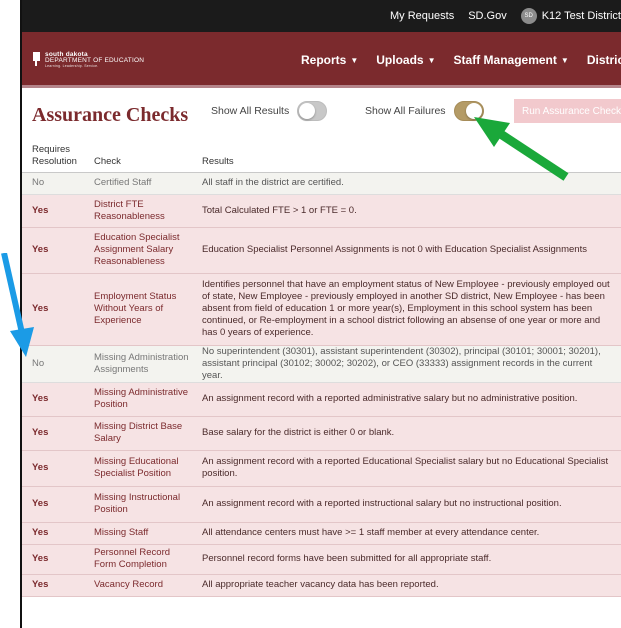  Describe the element at coordinates (55, 183) in the screenshot. I see `requires-cell: No` at that location.